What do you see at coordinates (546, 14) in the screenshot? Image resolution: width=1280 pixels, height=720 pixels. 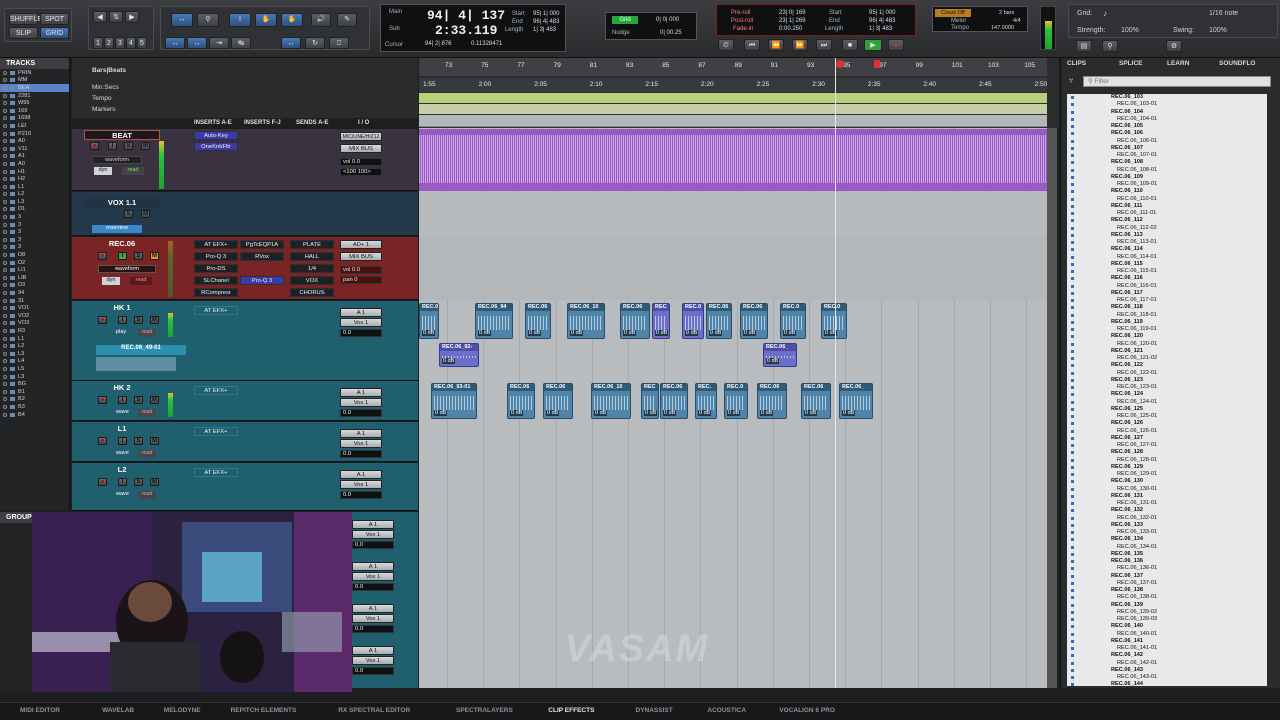 I see `start-value: 95| 1| 000` at bounding box center [546, 14].